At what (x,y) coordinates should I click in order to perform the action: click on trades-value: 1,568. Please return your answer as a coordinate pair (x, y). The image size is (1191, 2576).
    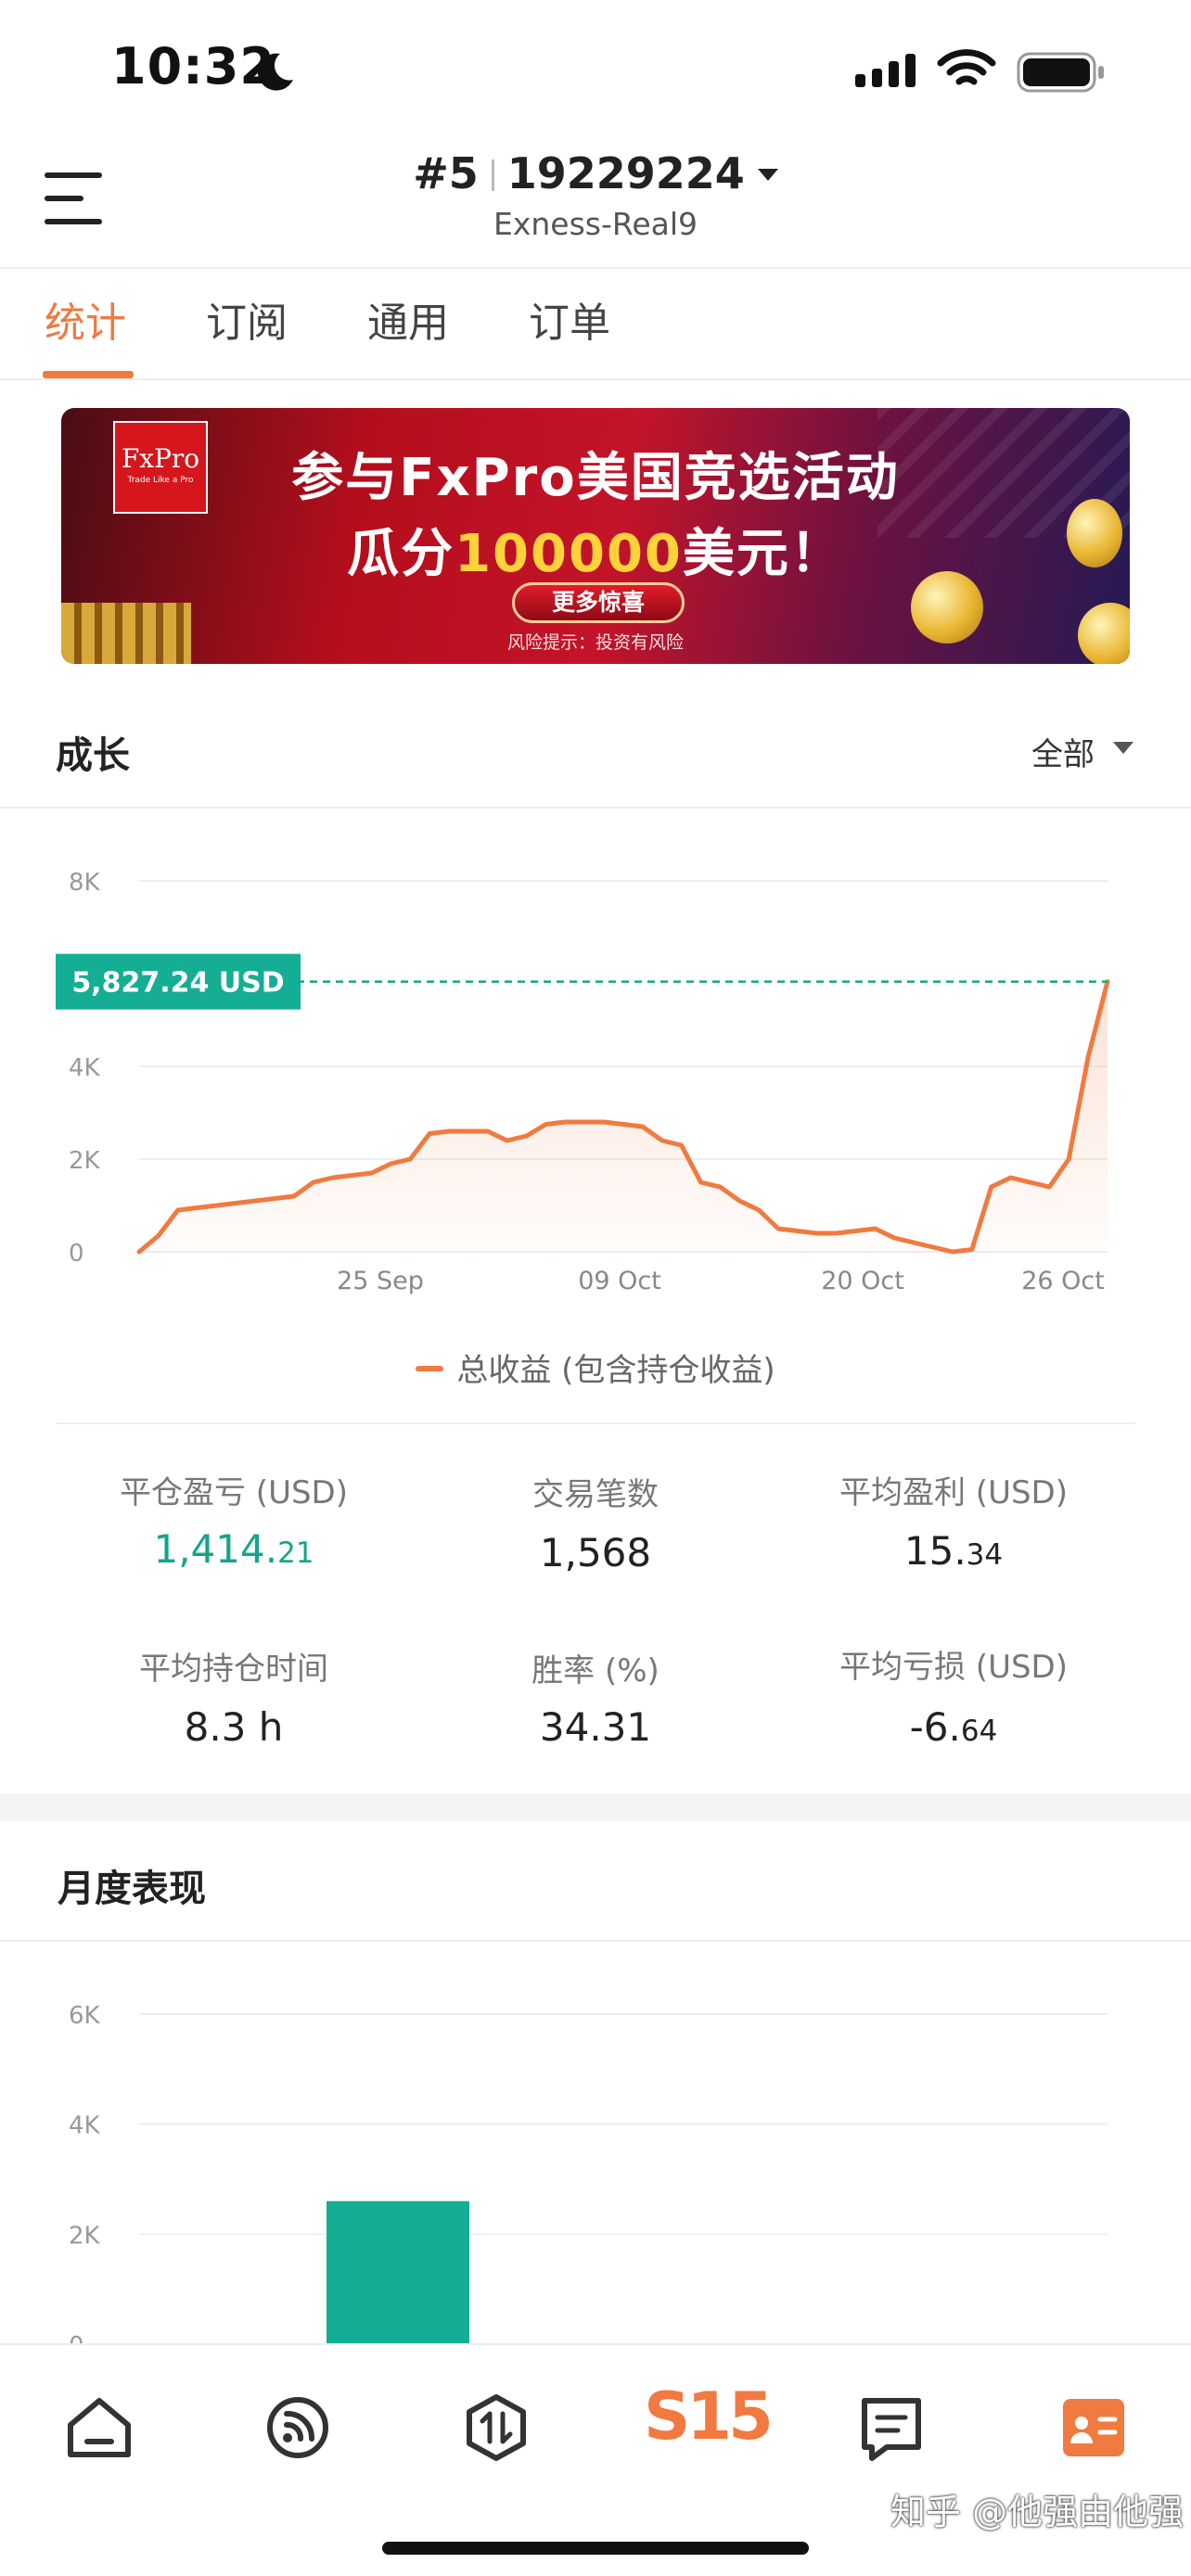
    Looking at the image, I should click on (595, 1552).